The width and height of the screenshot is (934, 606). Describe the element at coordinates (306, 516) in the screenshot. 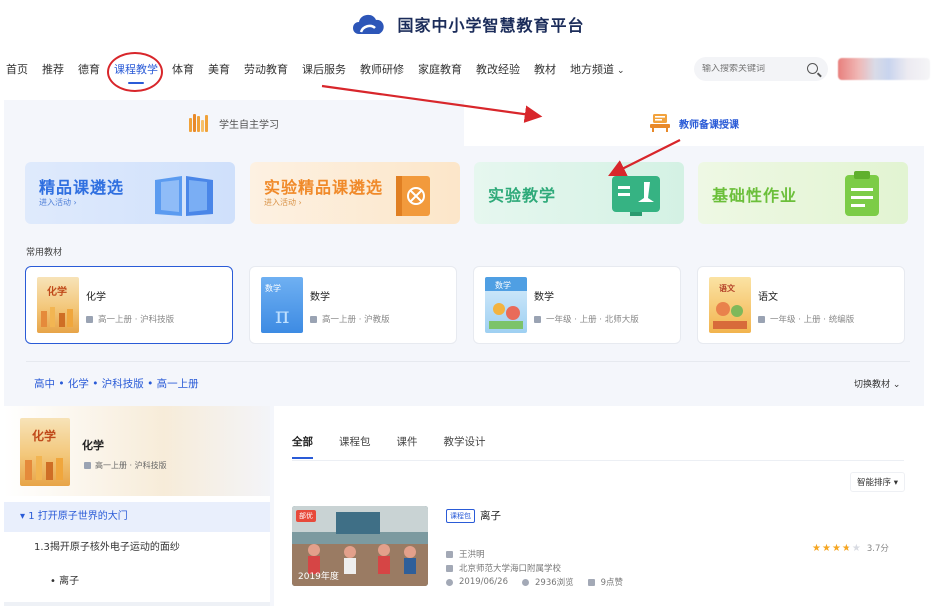

I see `award-badge: 部优` at that location.